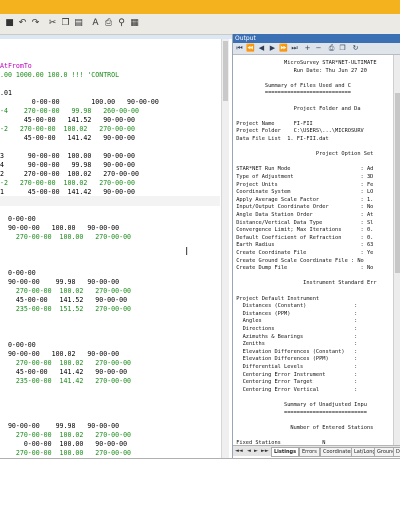 This screenshot has width=400, height=516. Describe the element at coordinates (60, 75) in the screenshot. I see `editor-line: .00 1000.00 100.0 !!! 'CONTROL` at that location.